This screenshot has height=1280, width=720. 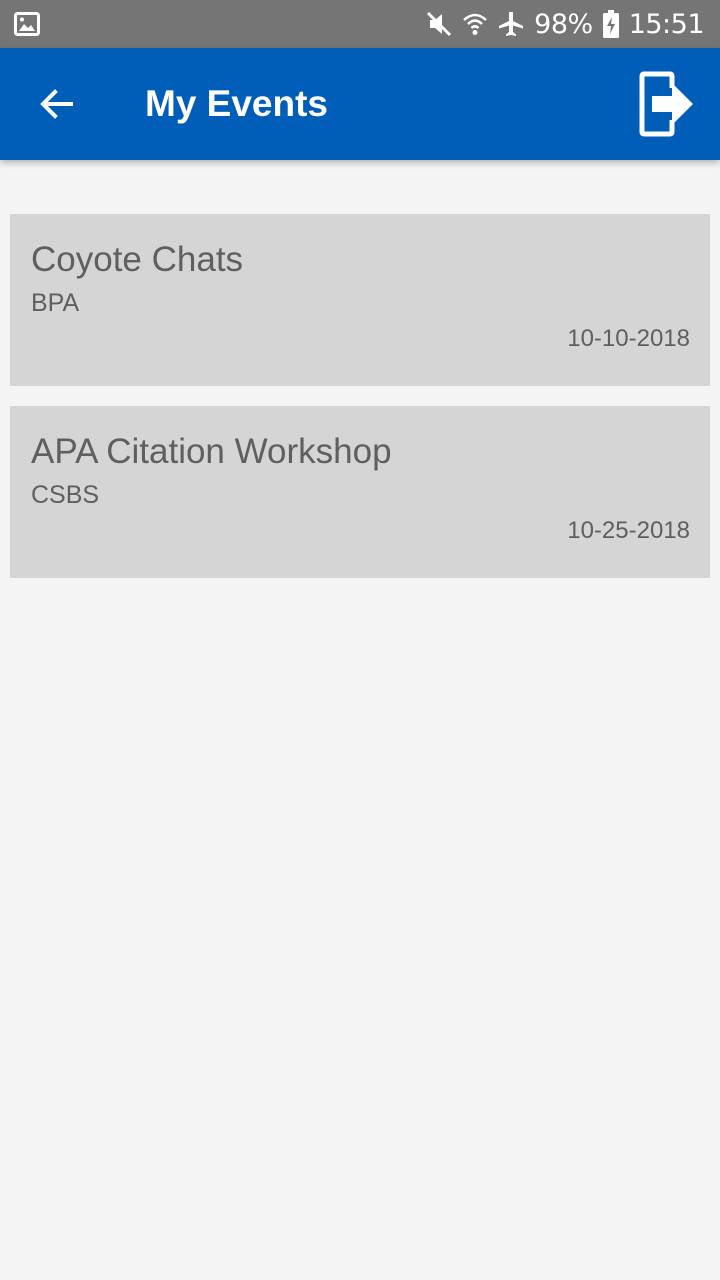 What do you see at coordinates (475, 24) in the screenshot?
I see `wifi-icon` at bounding box center [475, 24].